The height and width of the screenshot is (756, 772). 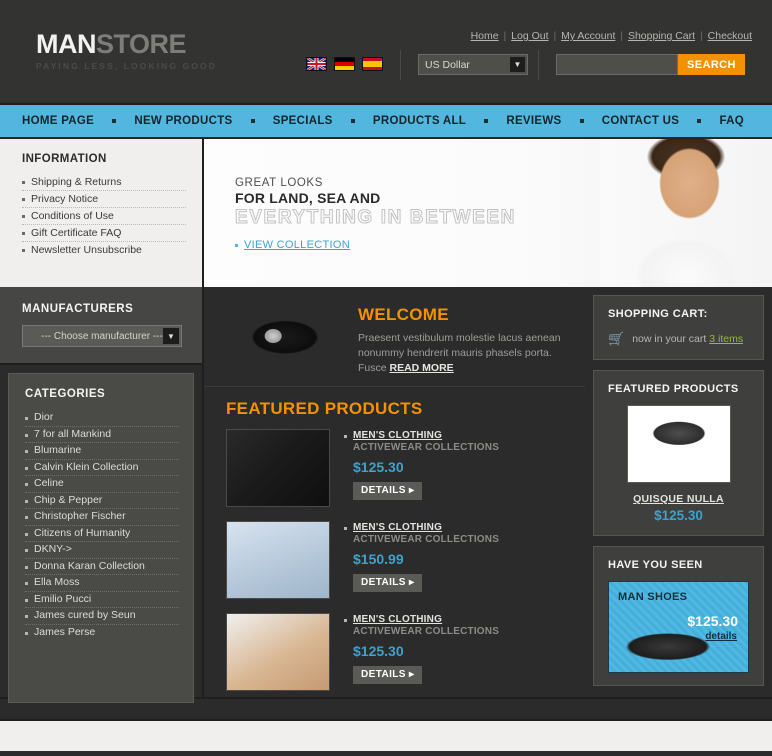 What do you see at coordinates (422, 368) in the screenshot?
I see `read-more-link: READ MORE` at bounding box center [422, 368].